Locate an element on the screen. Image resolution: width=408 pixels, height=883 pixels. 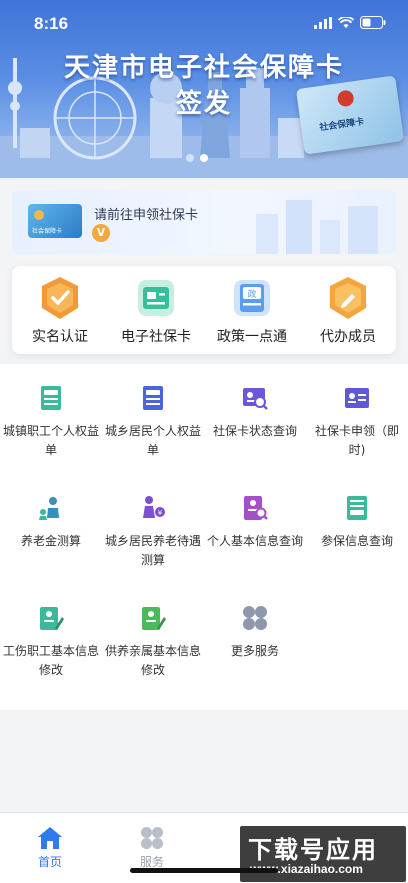
carousel-dot is located at coordinates (190, 158).